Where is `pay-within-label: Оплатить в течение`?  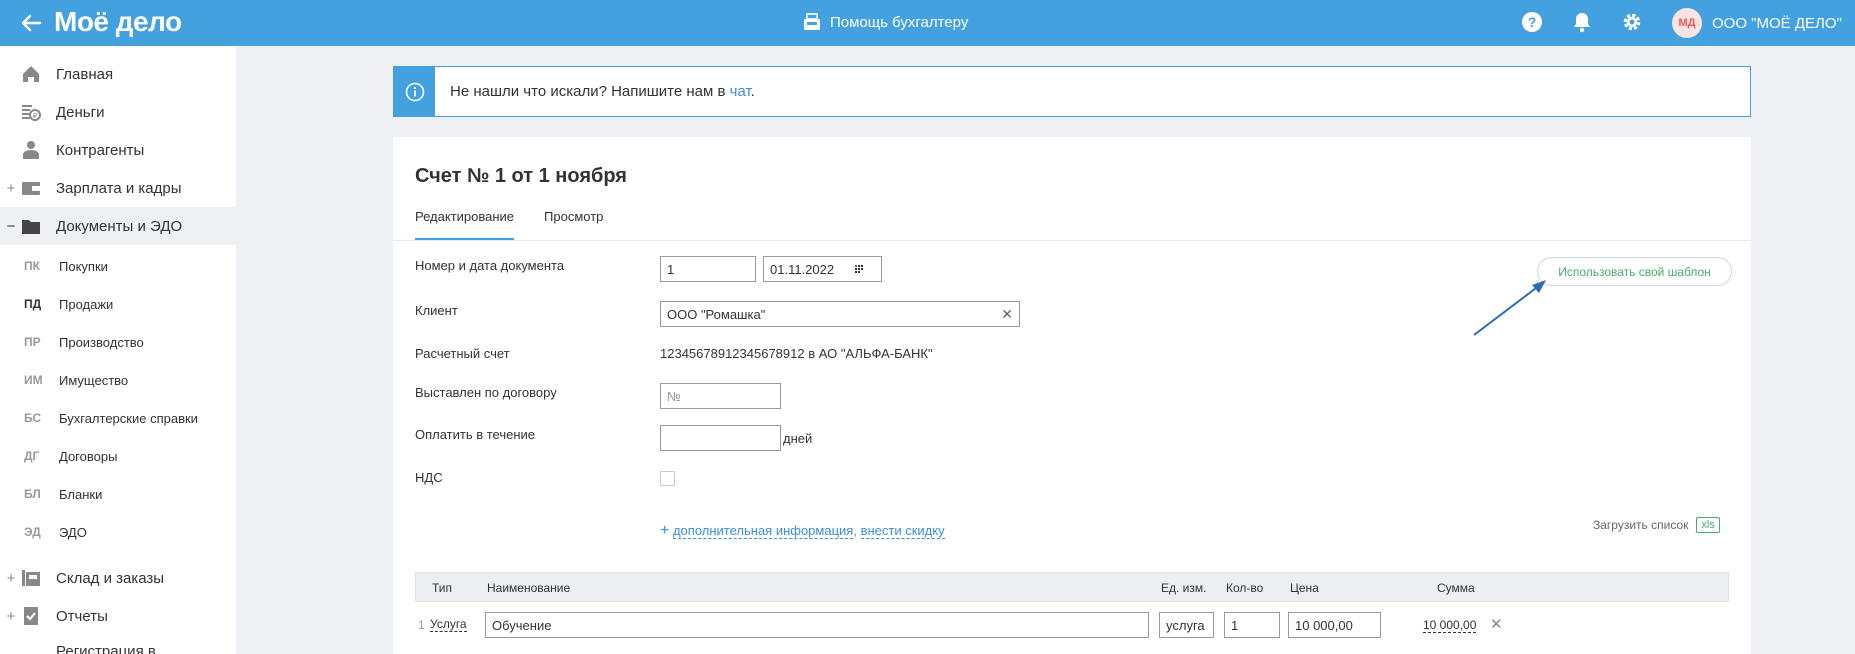 pay-within-label: Оплатить в течение is located at coordinates (475, 434).